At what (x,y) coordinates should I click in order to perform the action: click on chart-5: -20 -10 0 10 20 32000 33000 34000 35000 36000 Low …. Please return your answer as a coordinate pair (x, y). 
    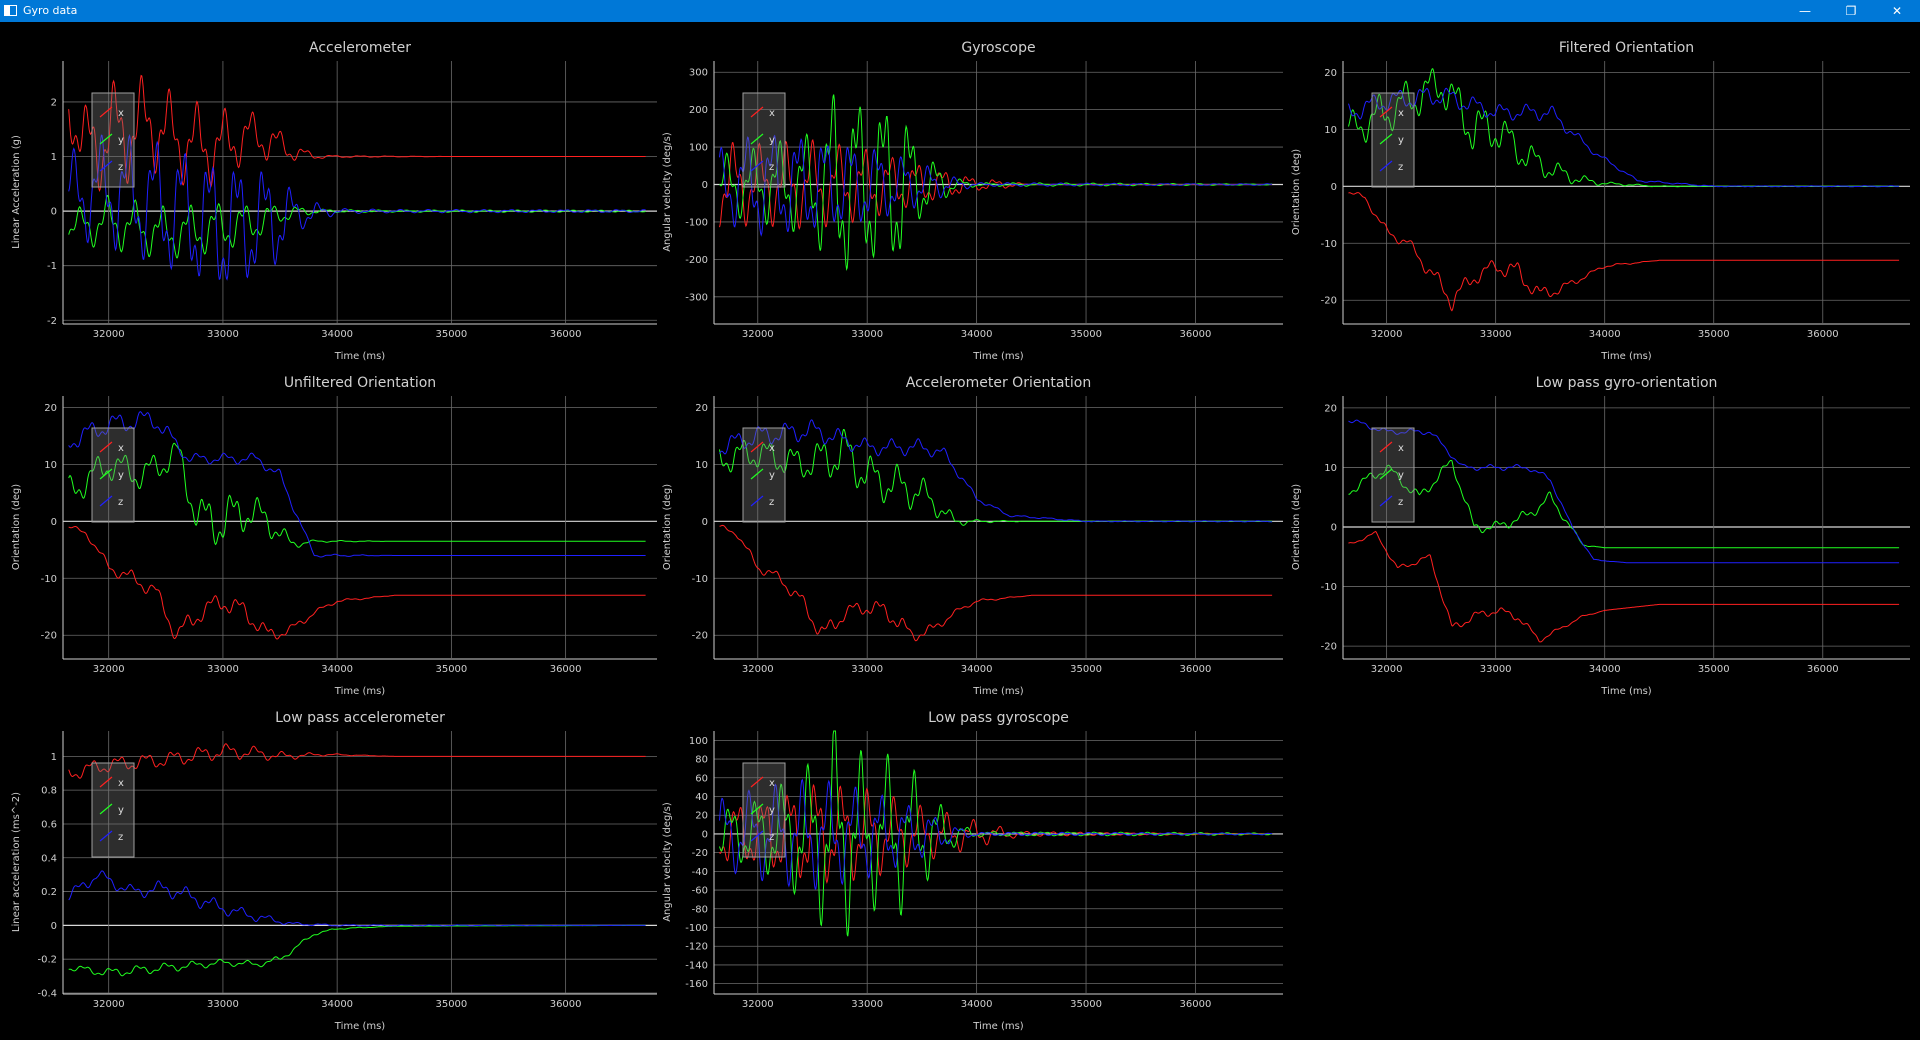
    Looking at the image, I should click on (1600, 536).